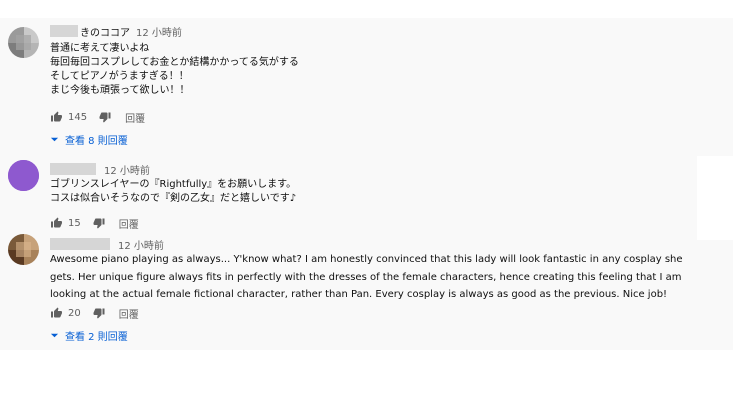 The width and height of the screenshot is (746, 400). I want to click on comment-actions: 145 回覆, so click(97, 117).